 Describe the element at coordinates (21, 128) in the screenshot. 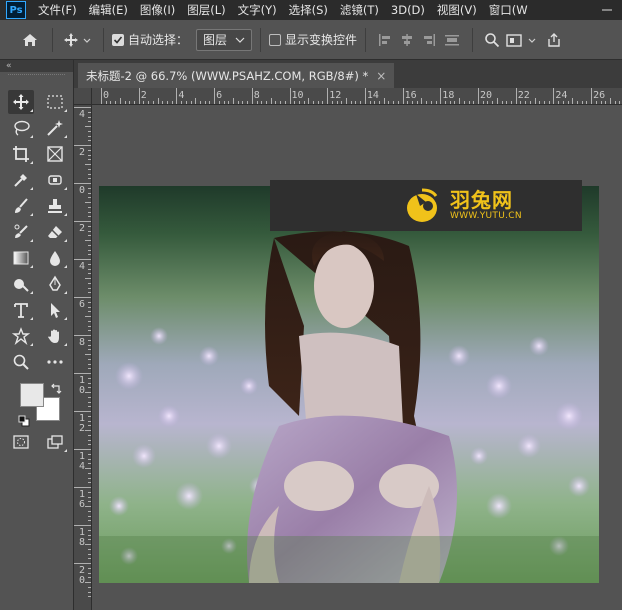

I see `lasso-tool` at that location.